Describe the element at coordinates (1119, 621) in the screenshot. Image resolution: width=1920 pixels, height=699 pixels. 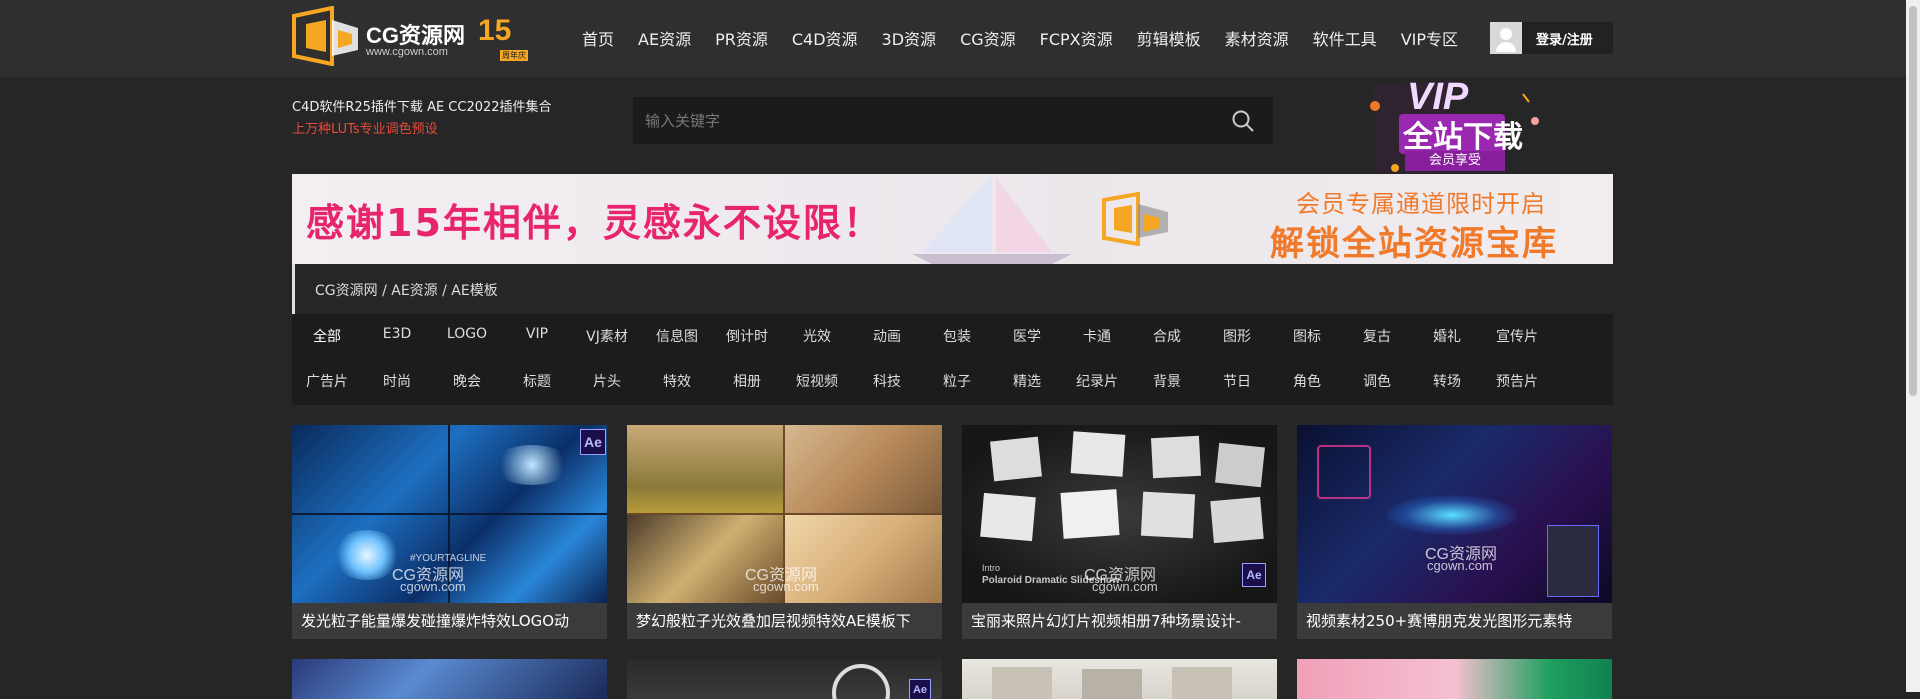
I see `card-title: 宝丽来照片幻灯片视频相册7种场景设计-` at that location.